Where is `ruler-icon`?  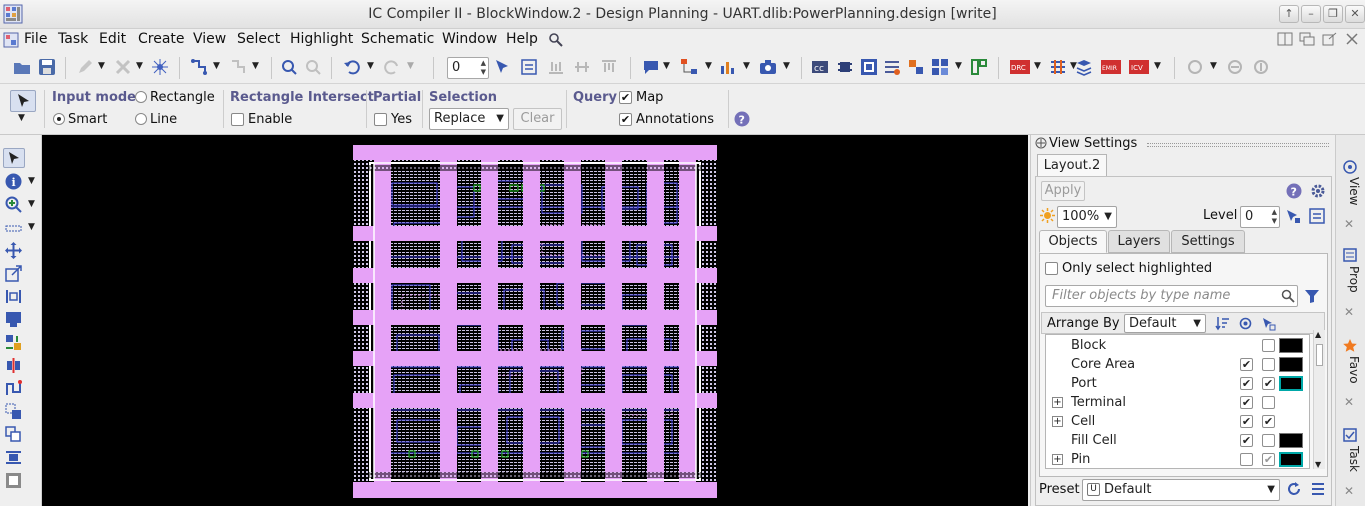 ruler-icon is located at coordinates (13, 228).